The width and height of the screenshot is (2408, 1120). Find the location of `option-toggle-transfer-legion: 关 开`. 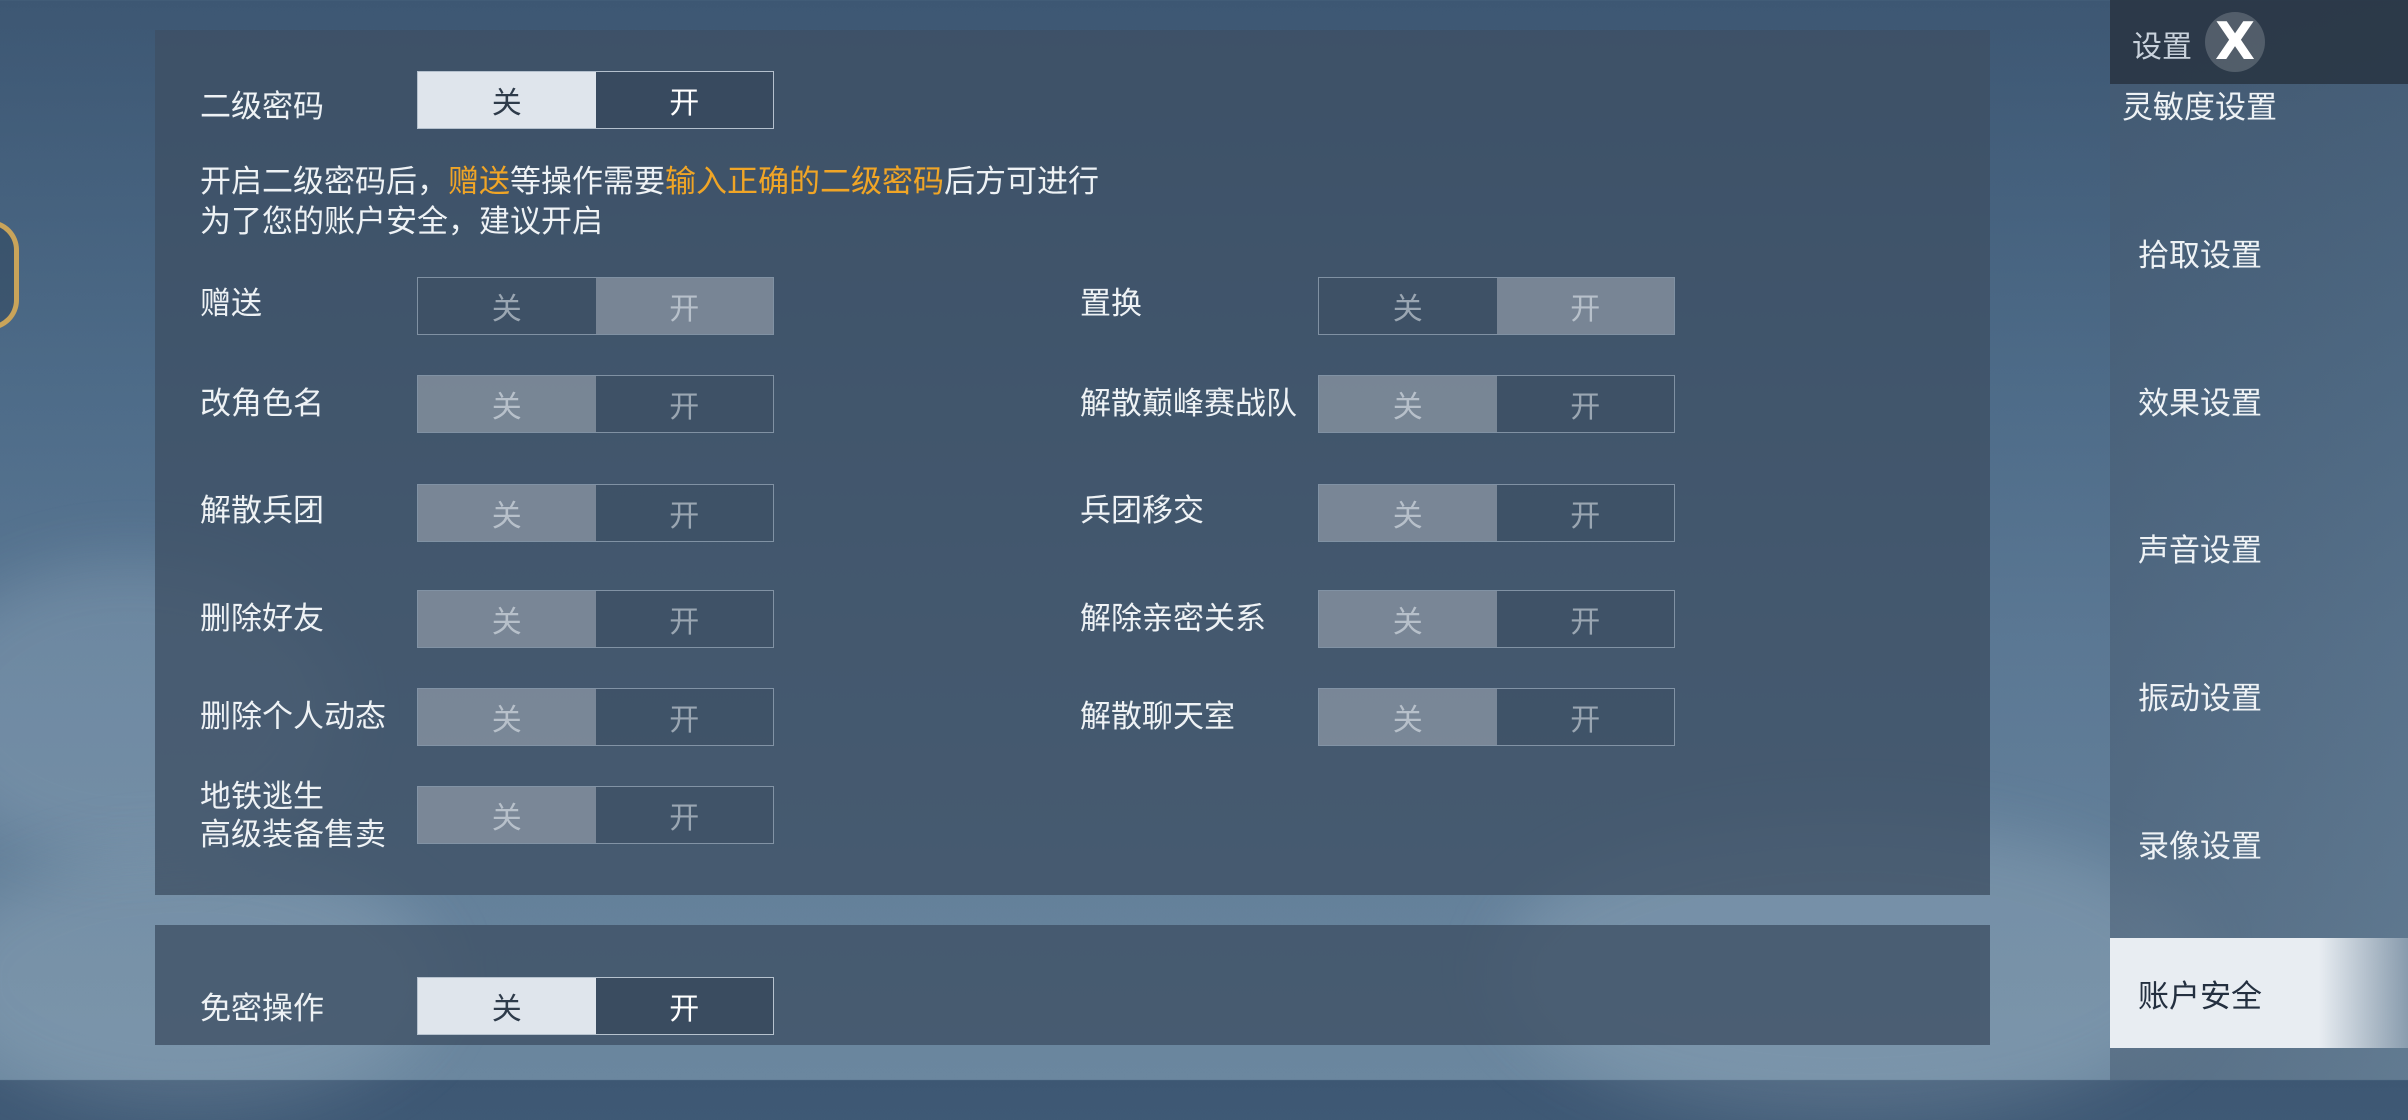

option-toggle-transfer-legion: 关 开 is located at coordinates (1496, 513).